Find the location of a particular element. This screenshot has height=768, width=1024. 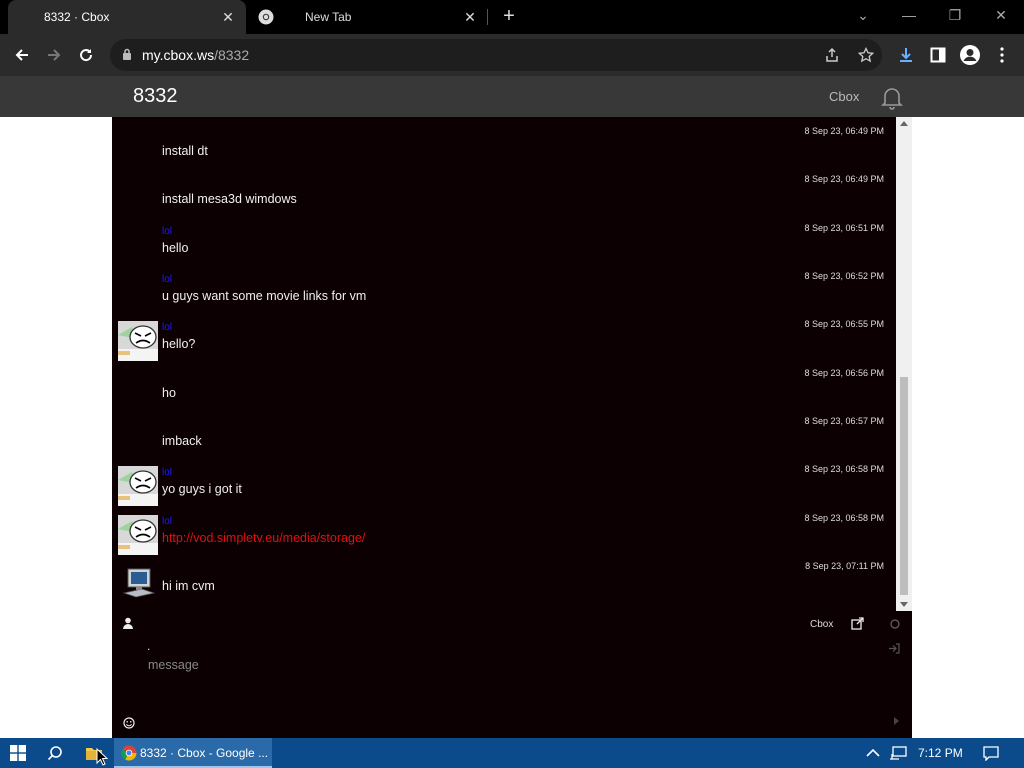

chrome-logo-icon is located at coordinates (129, 753).